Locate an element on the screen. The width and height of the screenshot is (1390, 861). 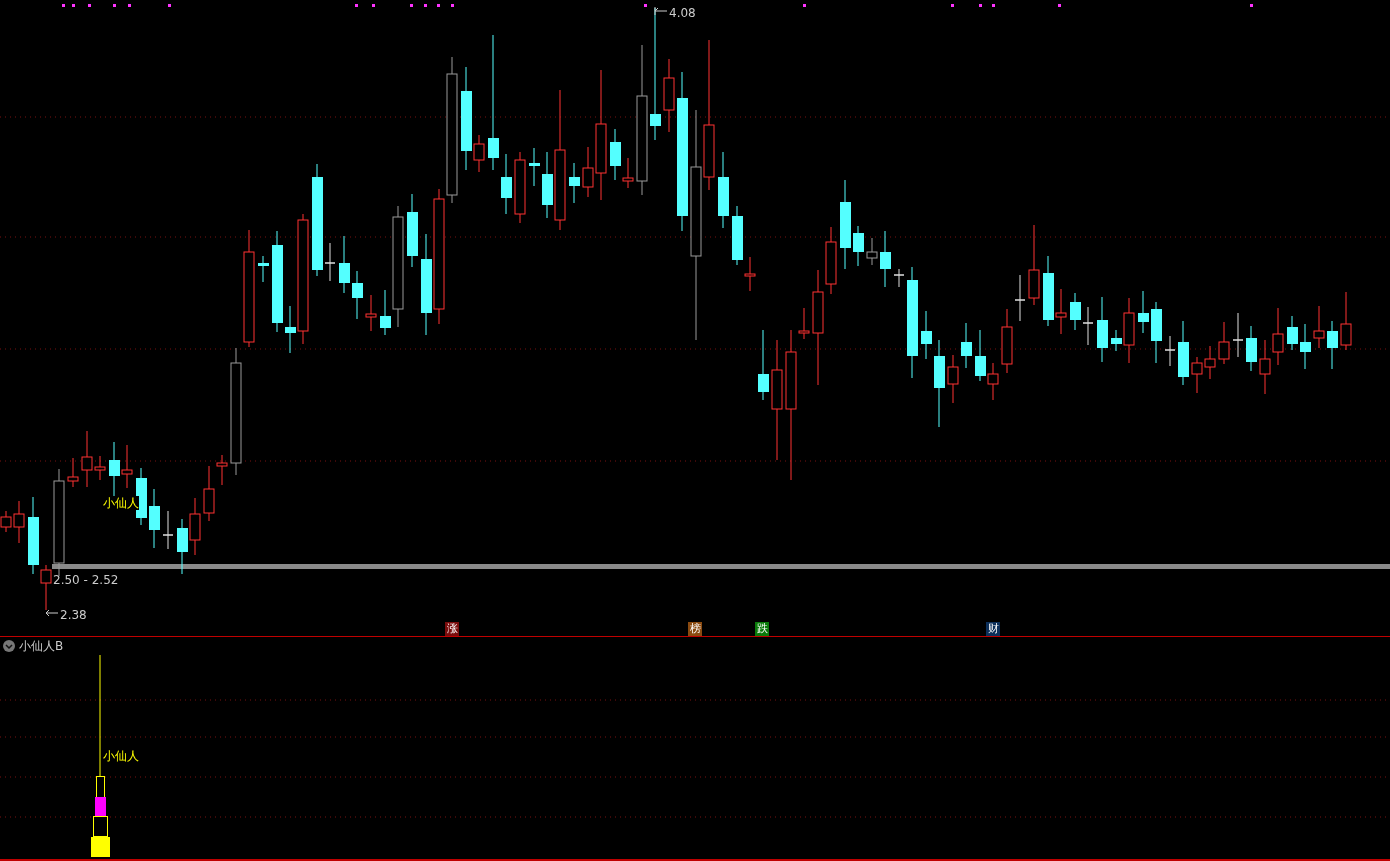
badge: 财 is located at coordinates (993, 629).